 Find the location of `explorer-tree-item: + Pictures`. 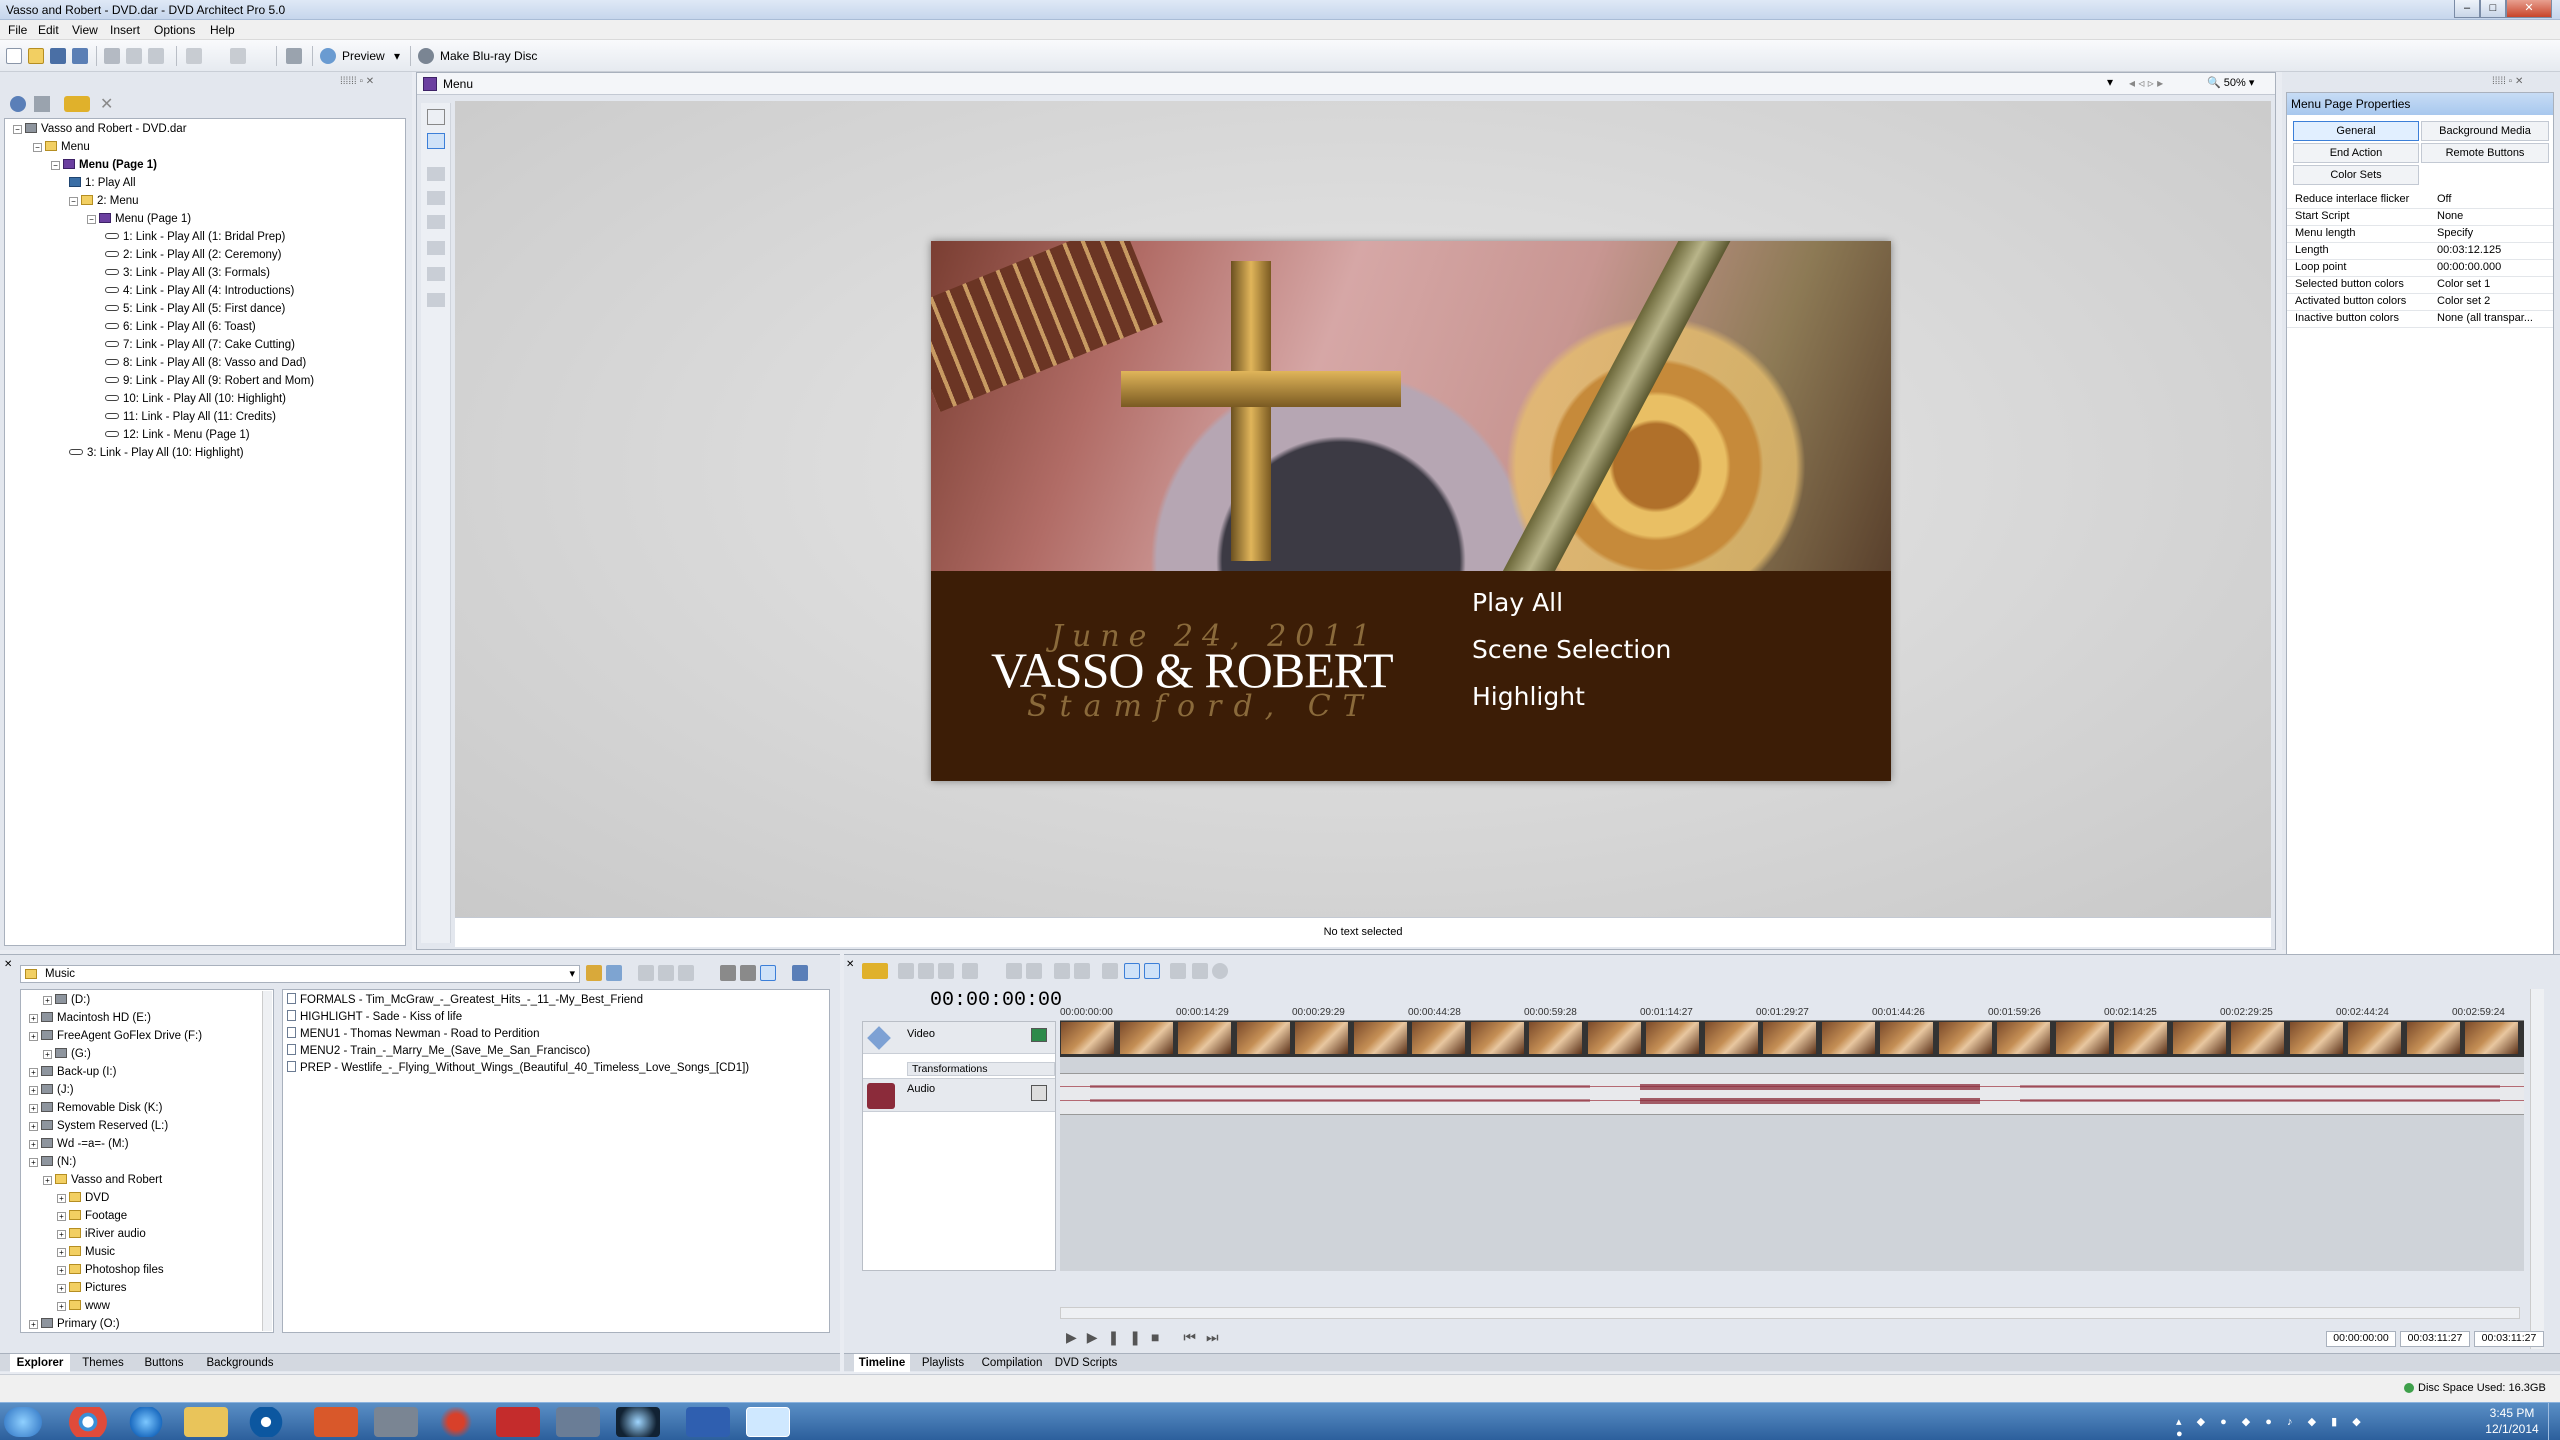

explorer-tree-item: + Pictures is located at coordinates (92, 1288).